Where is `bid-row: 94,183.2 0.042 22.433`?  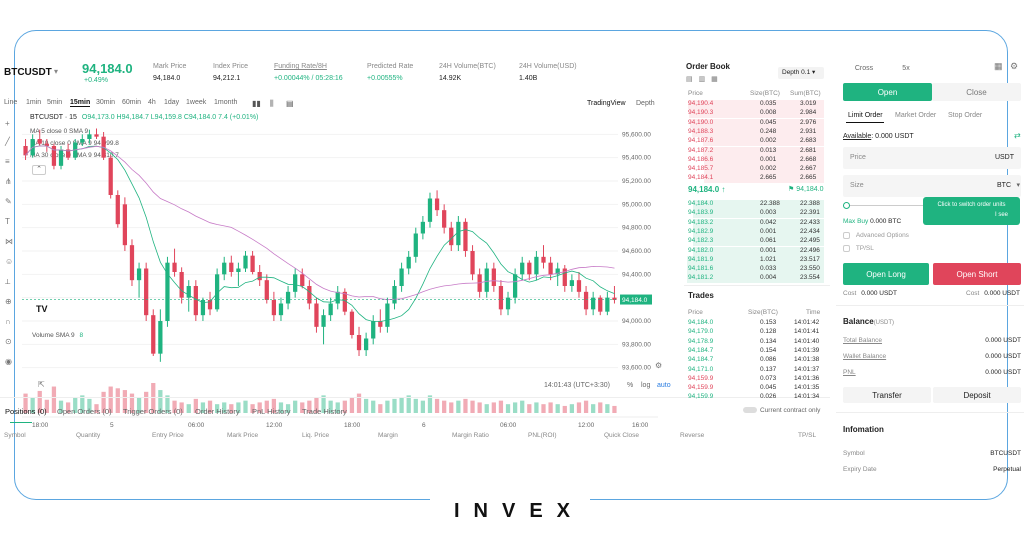
bid-row: 94,183.2 0.042 22.433 is located at coordinates (754, 223).